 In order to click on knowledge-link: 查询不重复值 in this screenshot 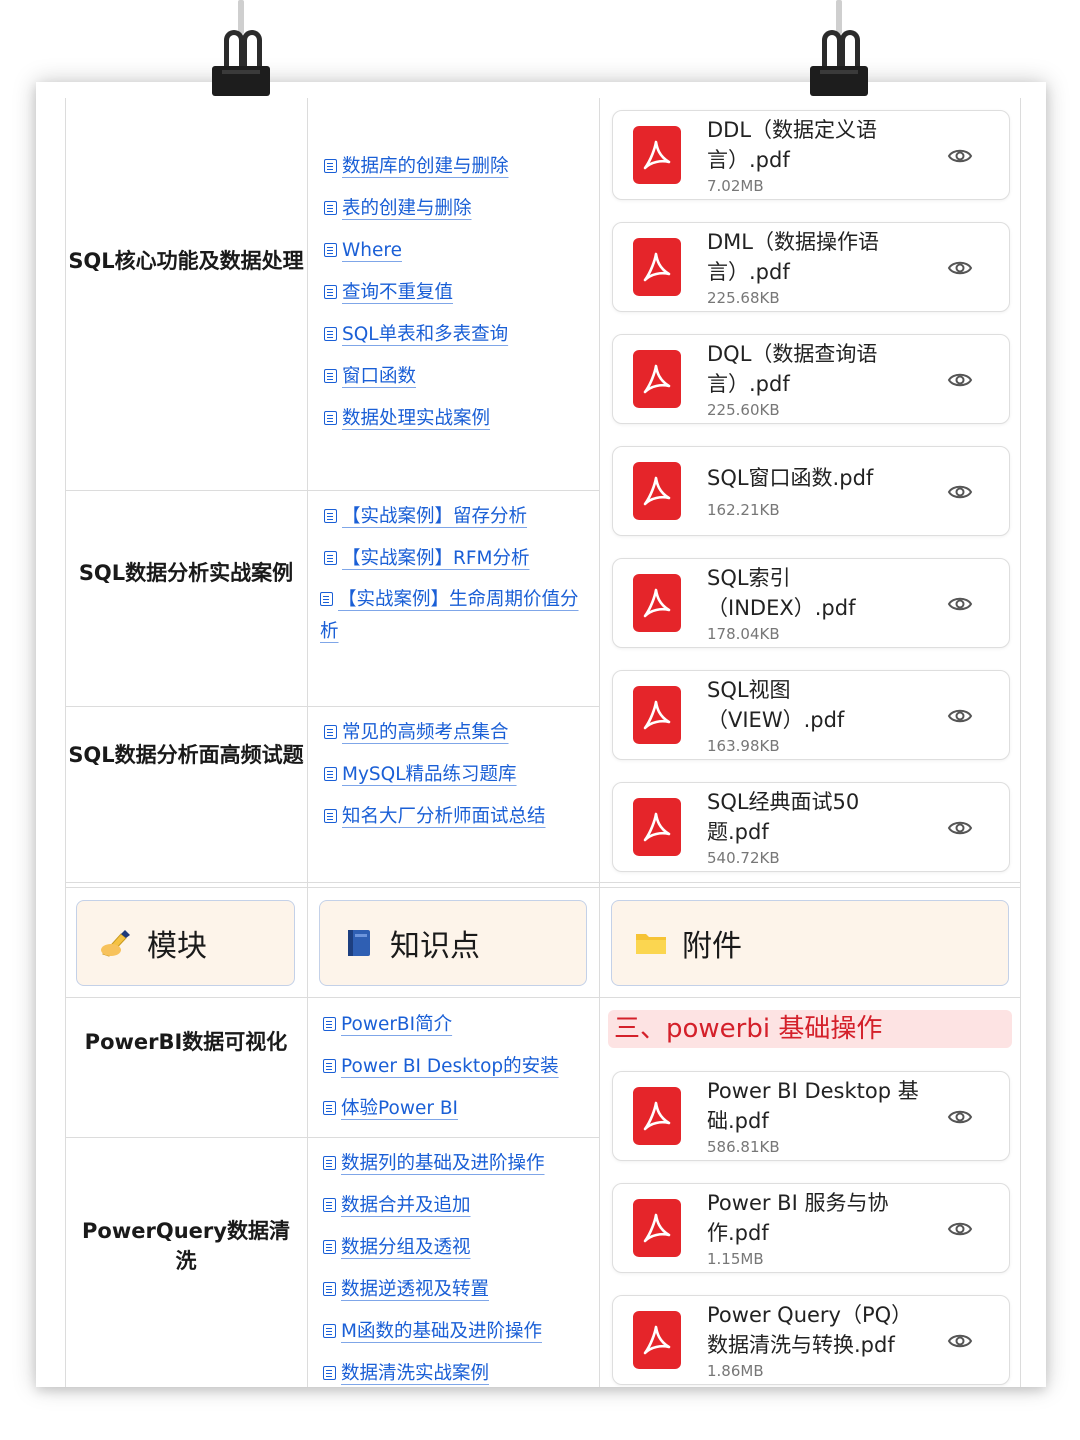, I will do `click(416, 293)`.